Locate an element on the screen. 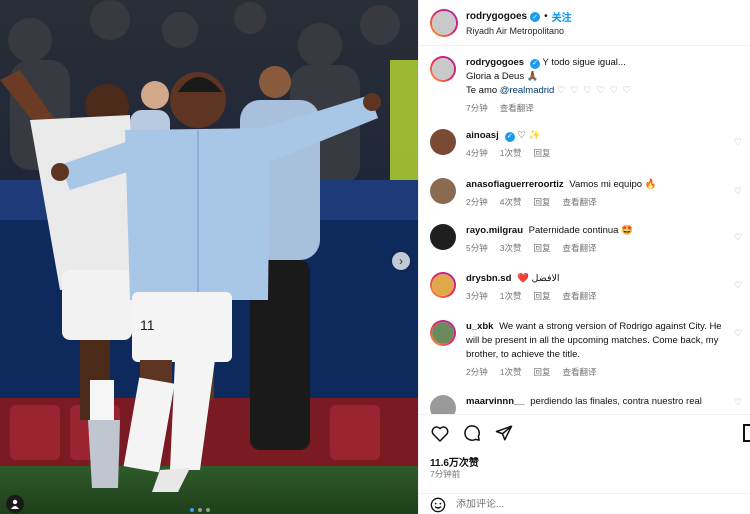 The height and width of the screenshot is (514, 750). author-username: rodrygogoes is located at coordinates (496, 16).